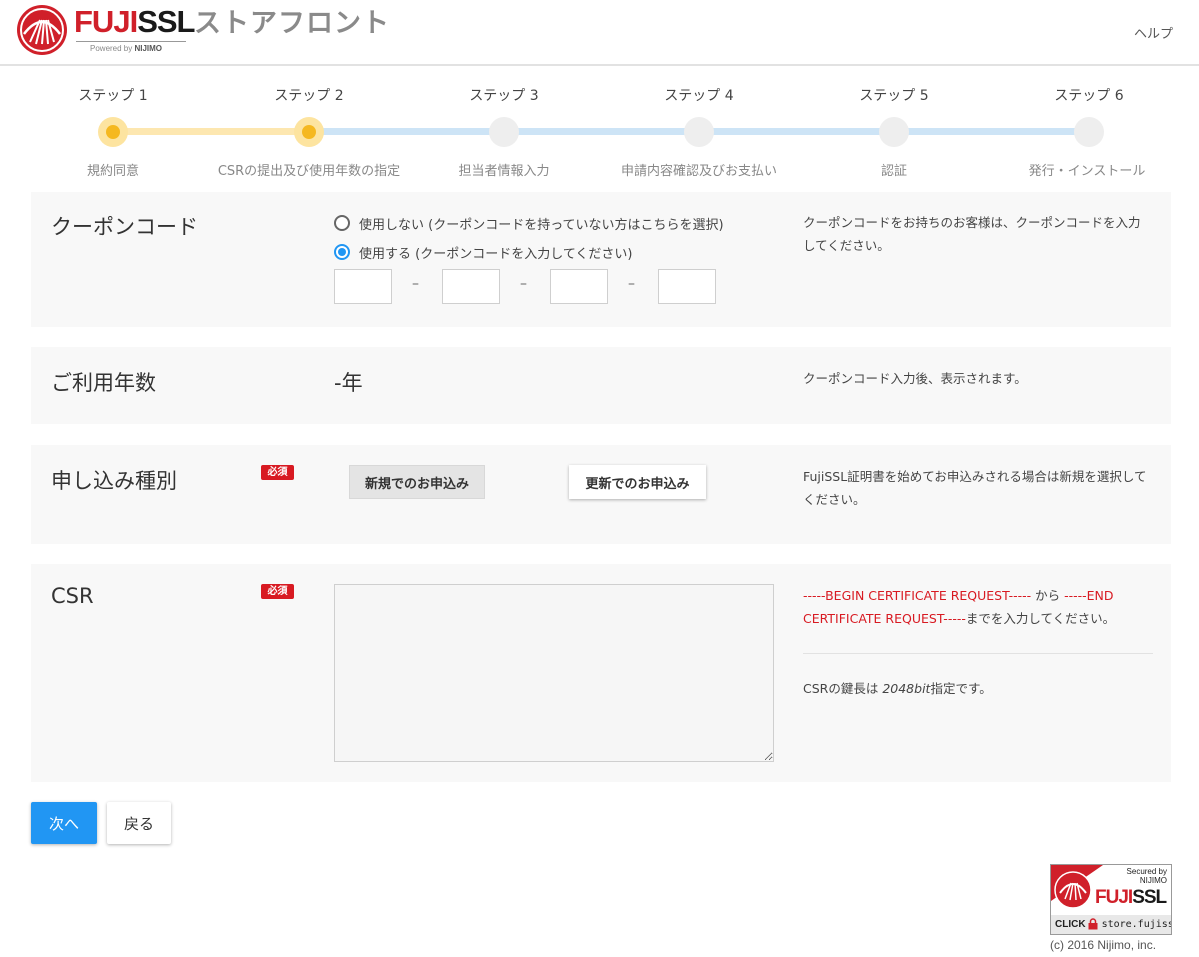  I want to click on coupon-help: クーポンコードをお持ちのお客様は、クーポンコードを入力してください。, so click(972, 234).